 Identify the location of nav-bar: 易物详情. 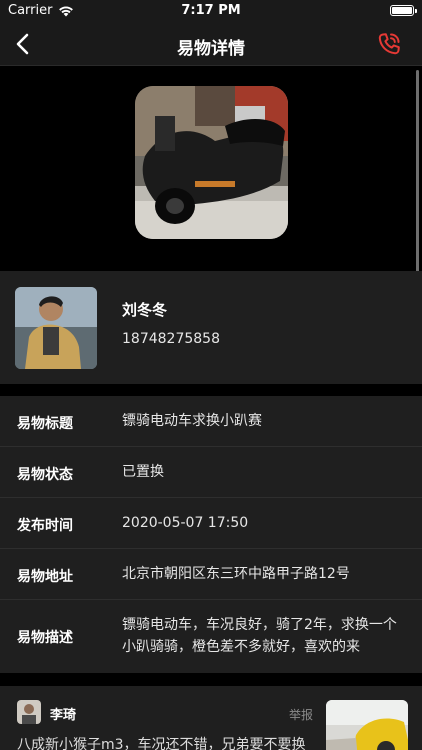
(211, 44).